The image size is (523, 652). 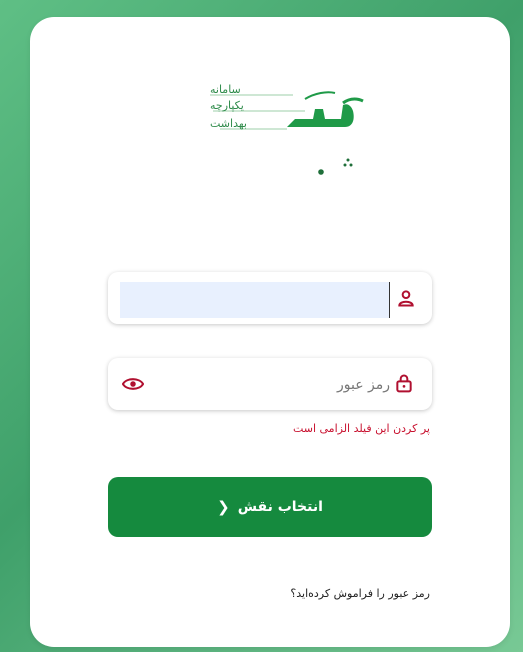 What do you see at coordinates (225, 89) in the screenshot?
I see `logo-line-1: سامانه` at bounding box center [225, 89].